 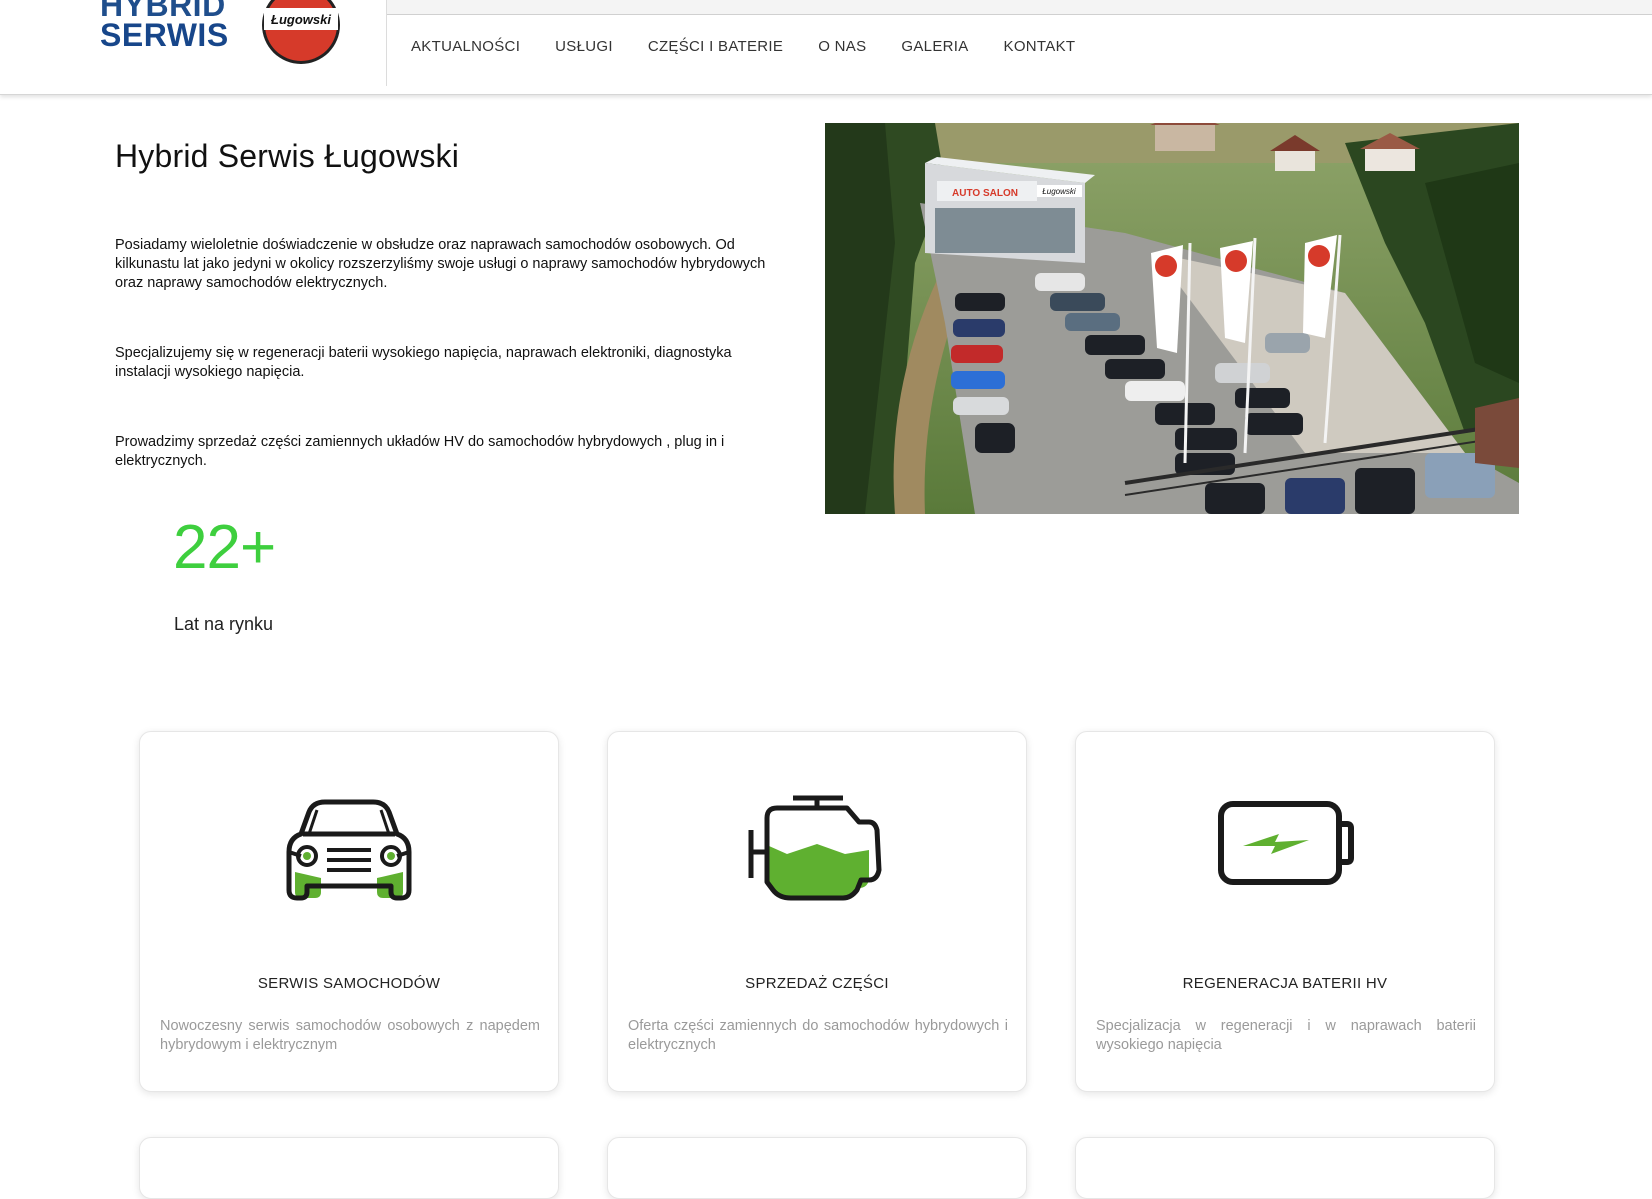 What do you see at coordinates (224, 624) in the screenshot?
I see `years-stat-label: Lat na rynku` at bounding box center [224, 624].